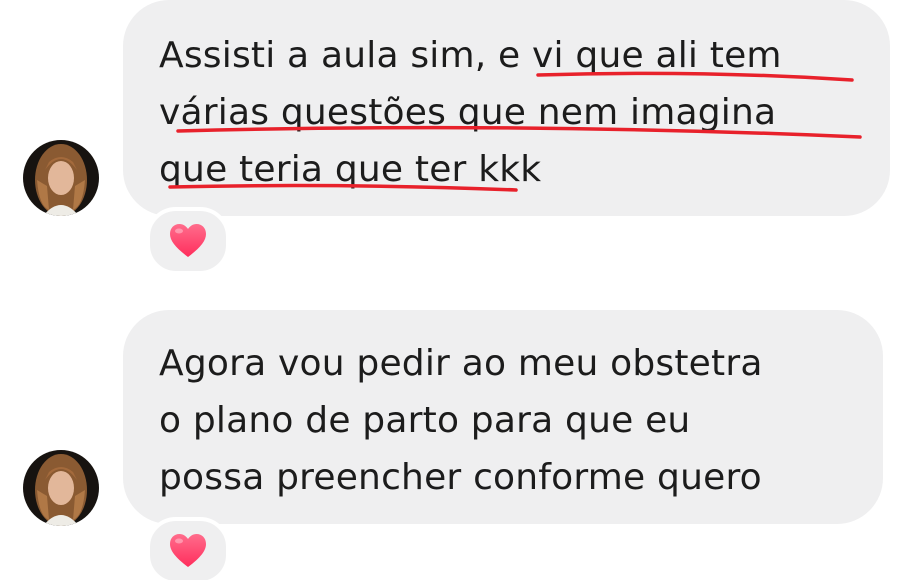 This screenshot has width=904, height=580. I want to click on message-line: que teria que ter kkk, so click(350, 169).